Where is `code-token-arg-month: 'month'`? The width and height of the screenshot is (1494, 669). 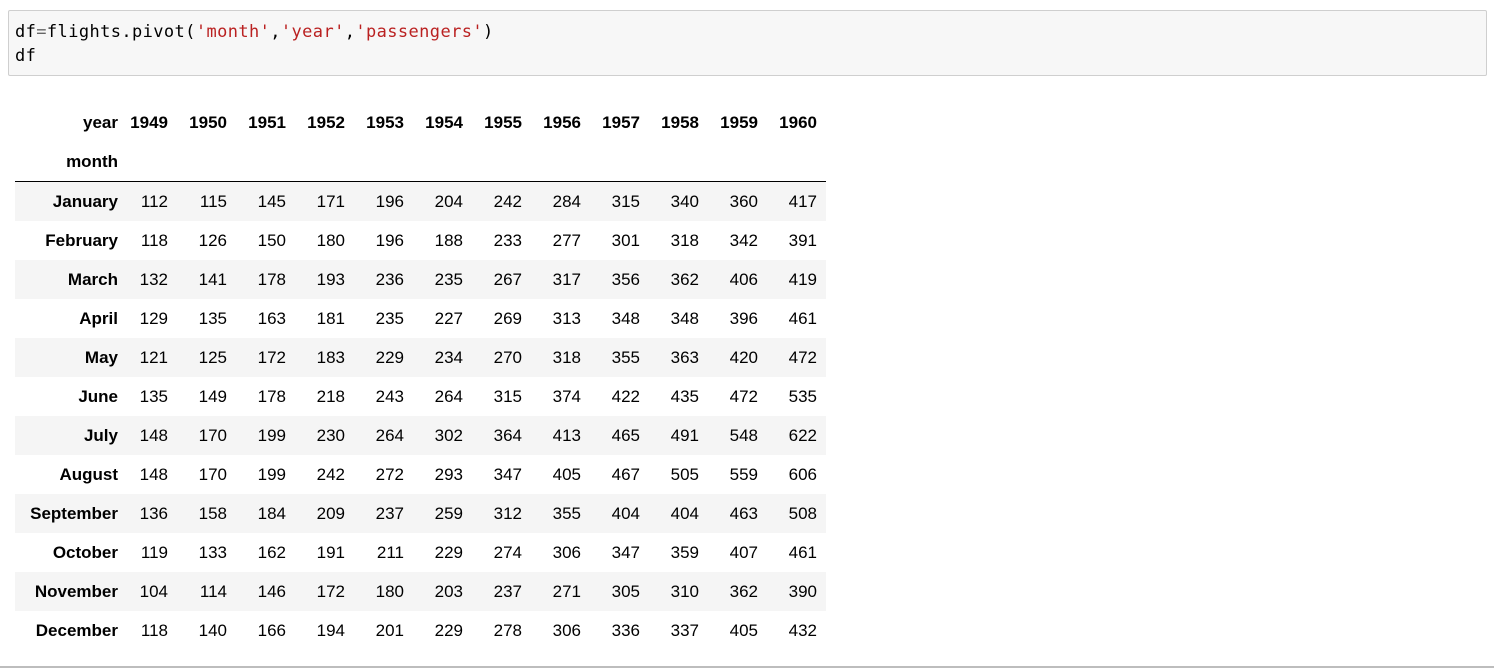
code-token-arg-month: 'month' is located at coordinates (233, 32).